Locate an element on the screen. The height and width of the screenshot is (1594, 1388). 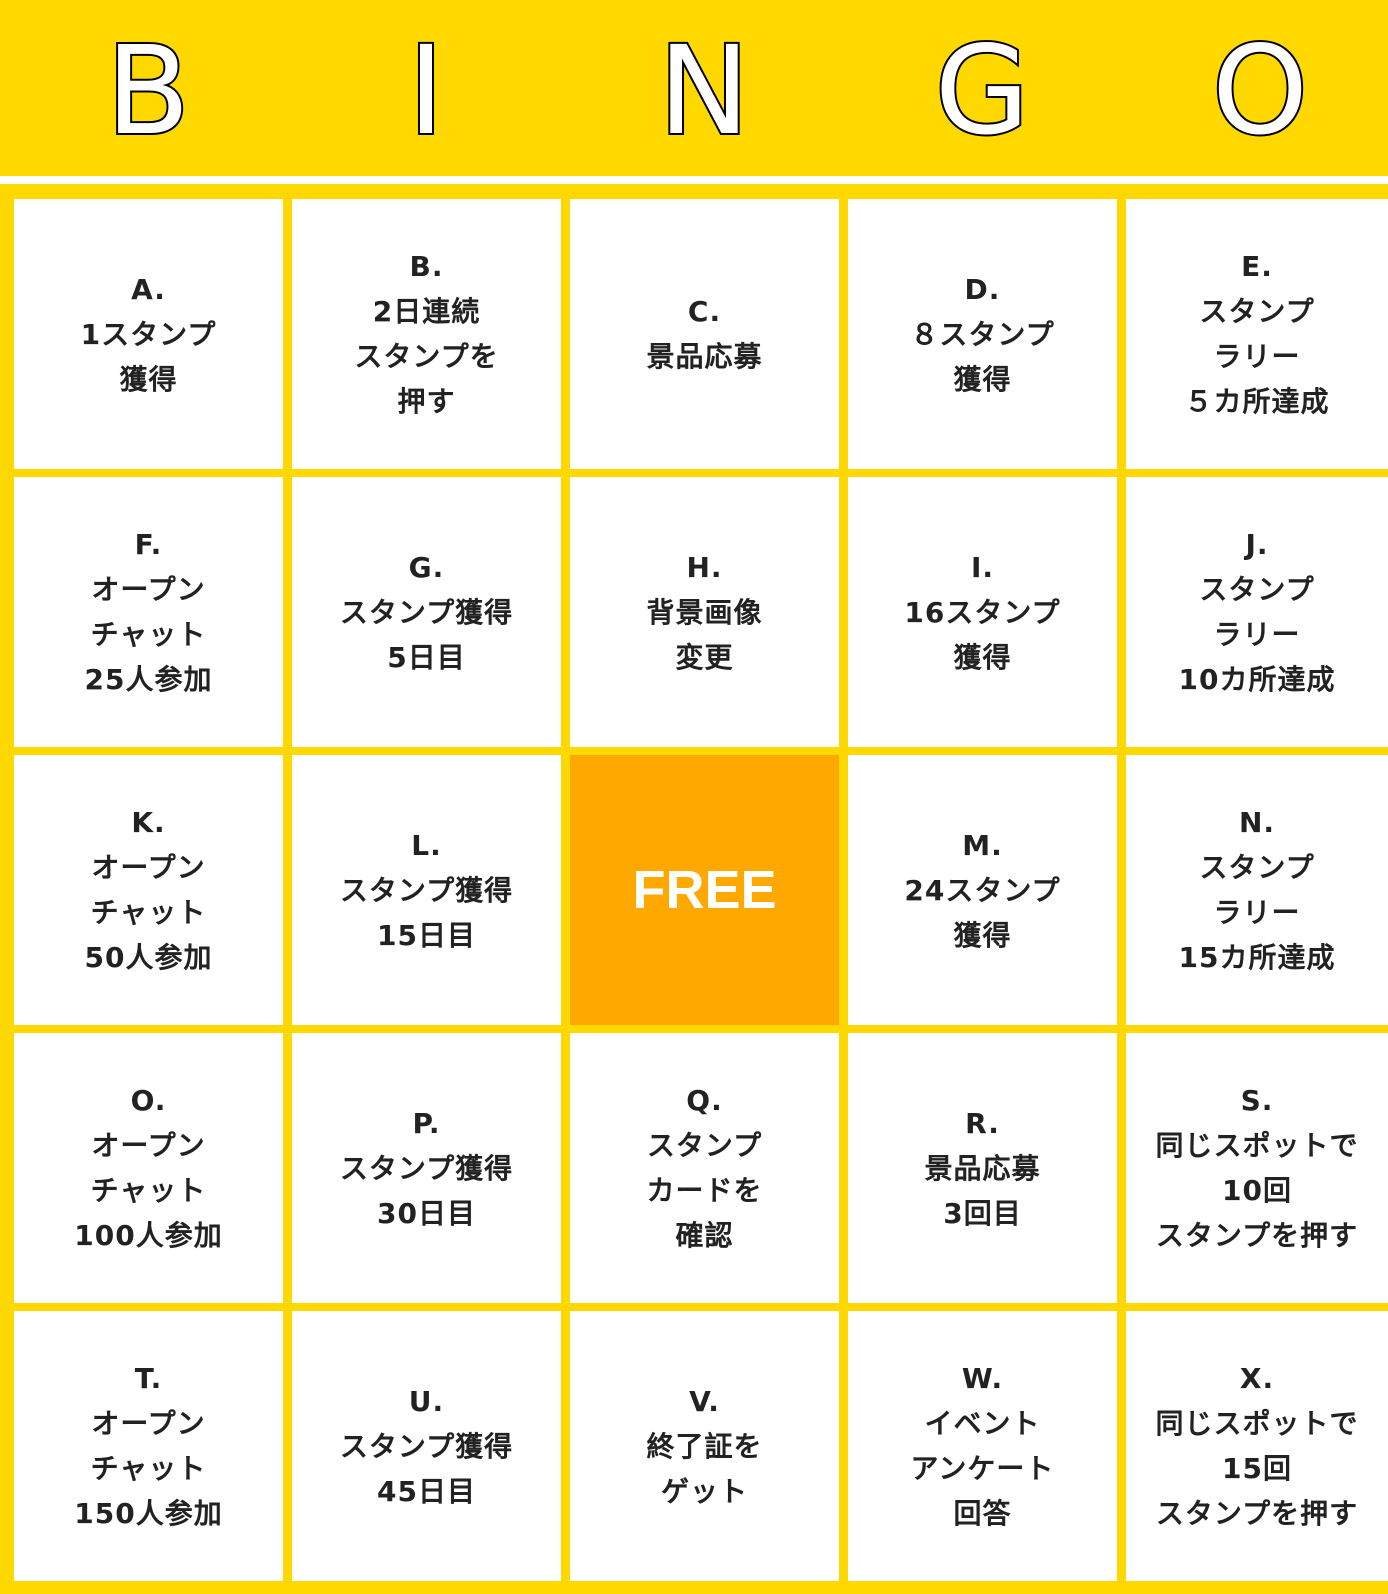
cell-label: K. オープン チャット 50人参加 is located at coordinates (148, 890).